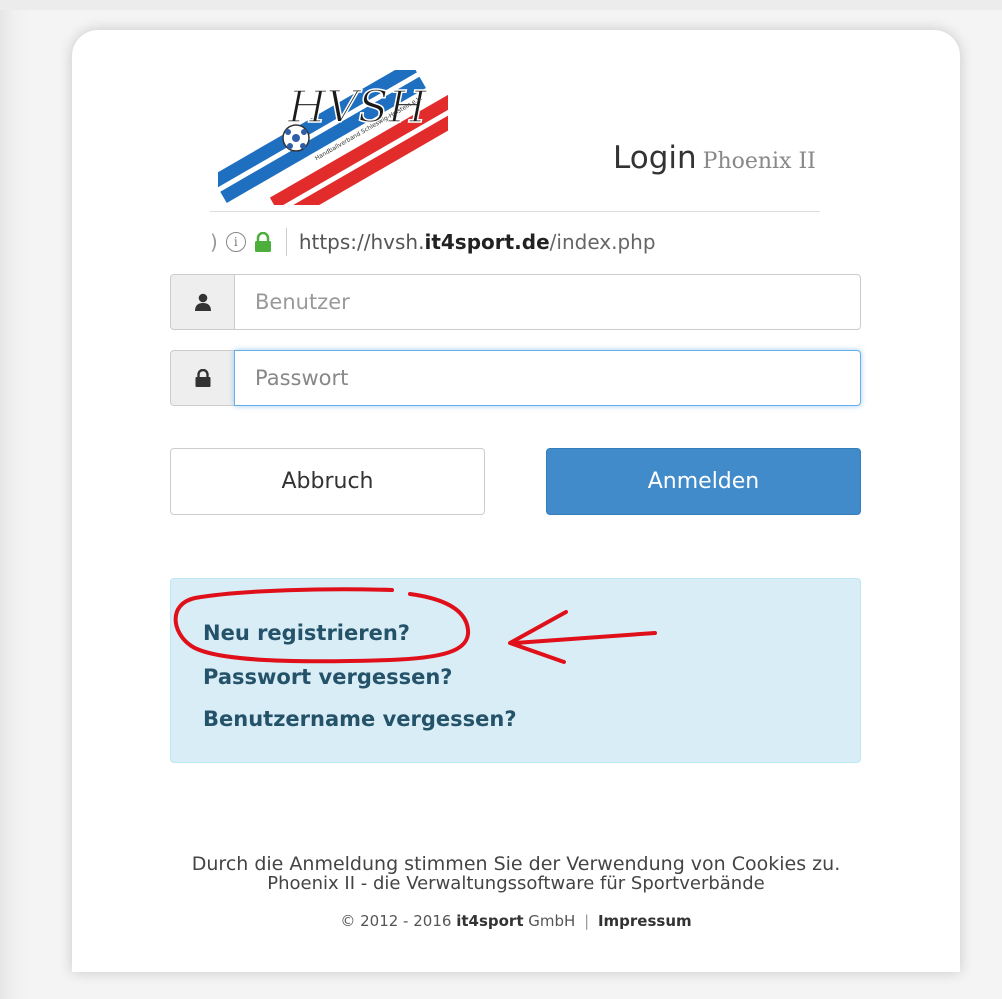  Describe the element at coordinates (645, 921) in the screenshot. I see `impressum-link: Impressum` at that location.